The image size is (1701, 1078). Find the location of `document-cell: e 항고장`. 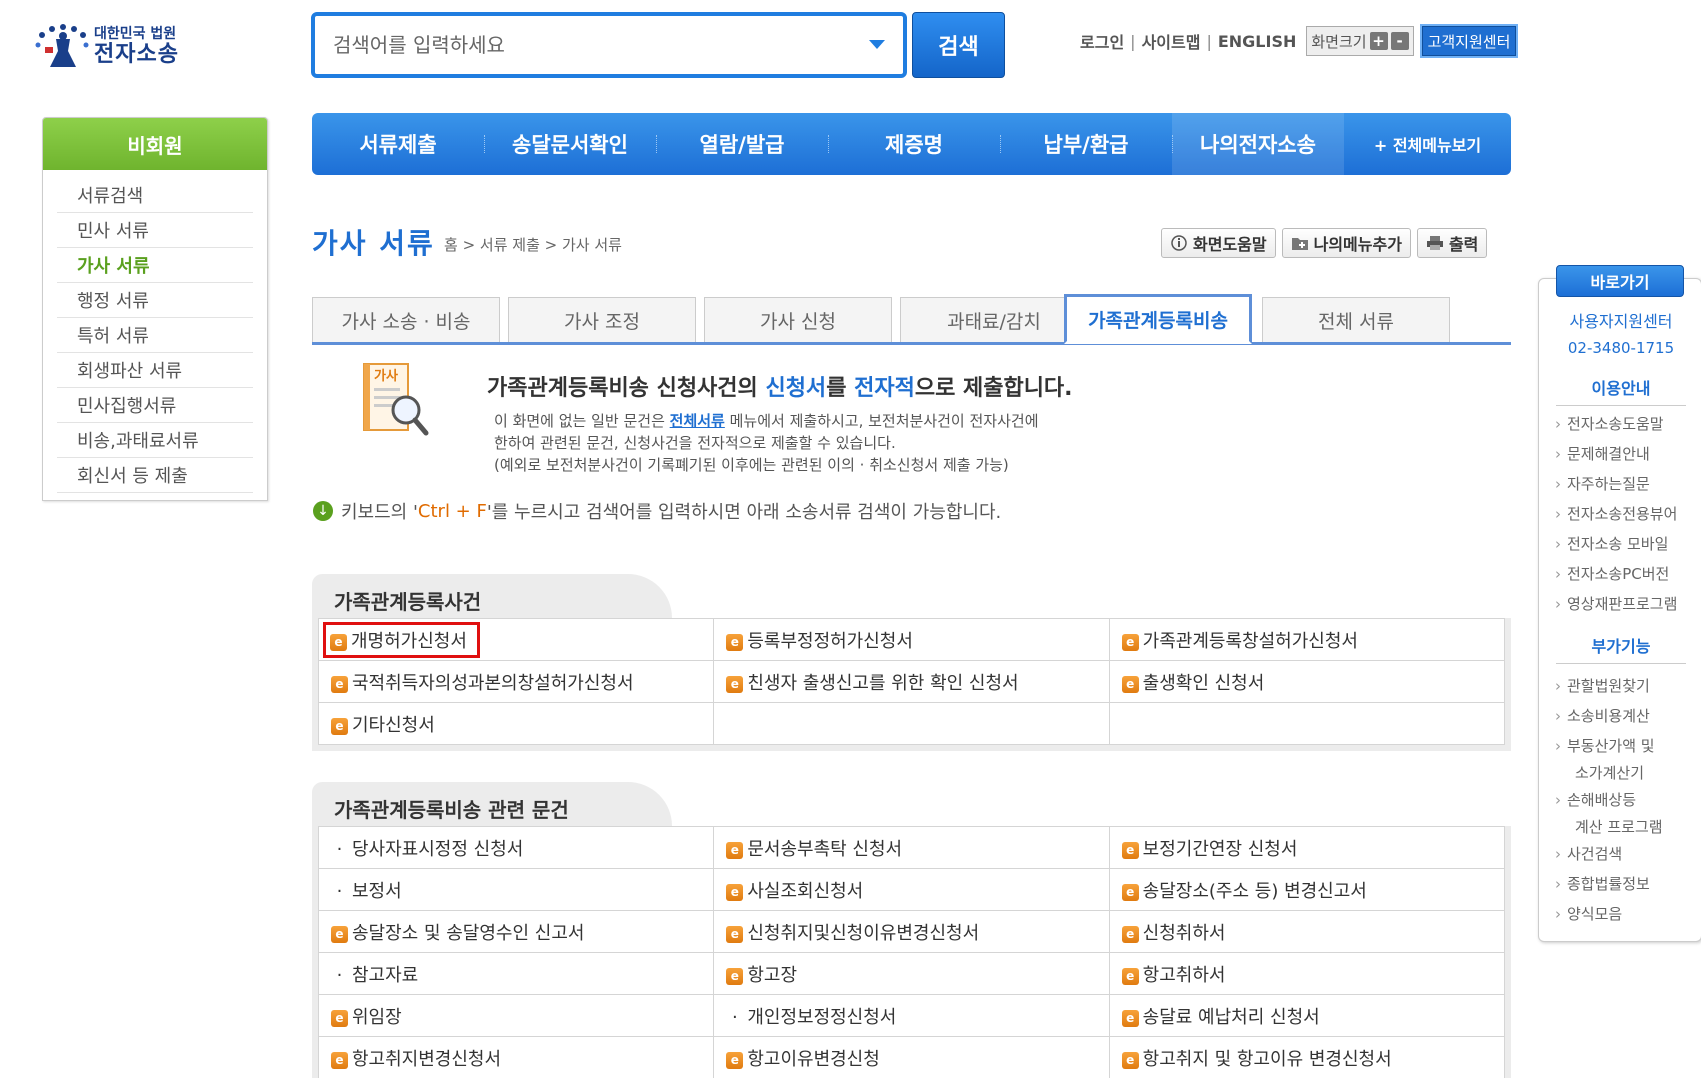

document-cell: e 항고장 is located at coordinates (911, 973).